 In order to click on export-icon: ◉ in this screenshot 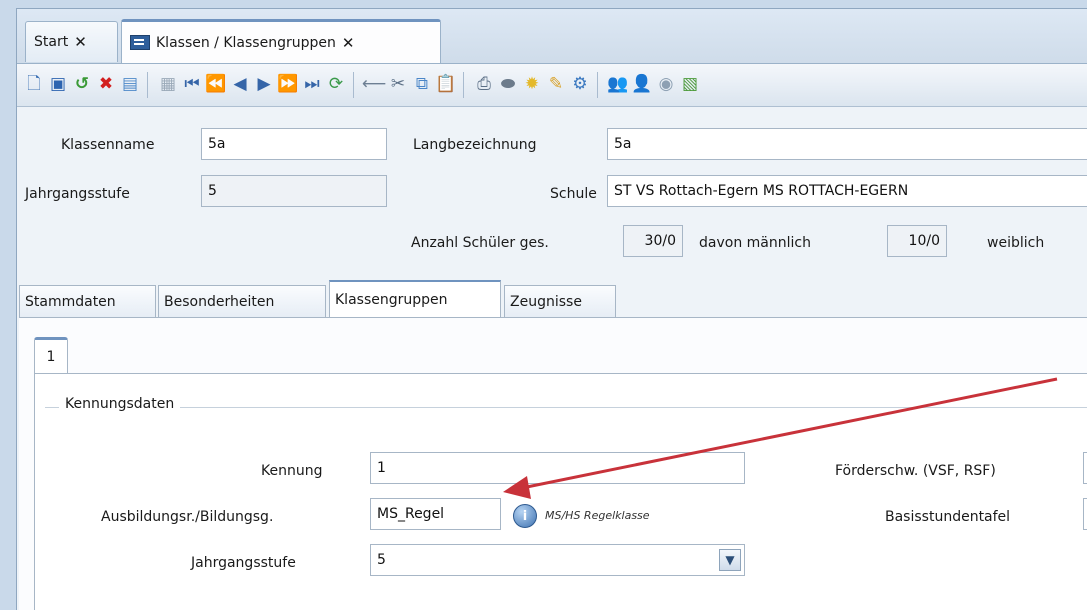, I will do `click(666, 84)`.